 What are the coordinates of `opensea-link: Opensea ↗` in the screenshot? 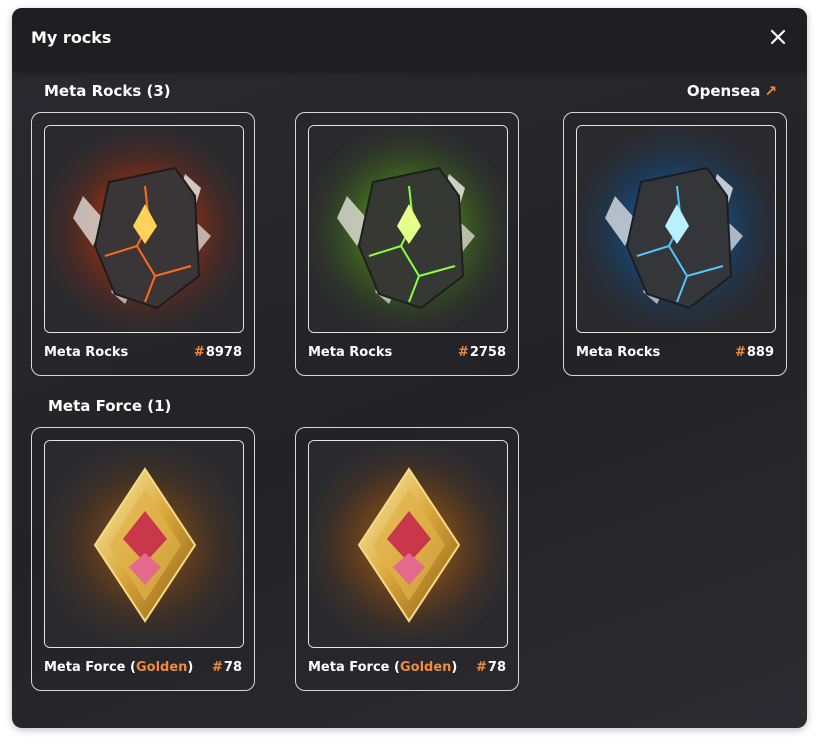 It's located at (732, 91).